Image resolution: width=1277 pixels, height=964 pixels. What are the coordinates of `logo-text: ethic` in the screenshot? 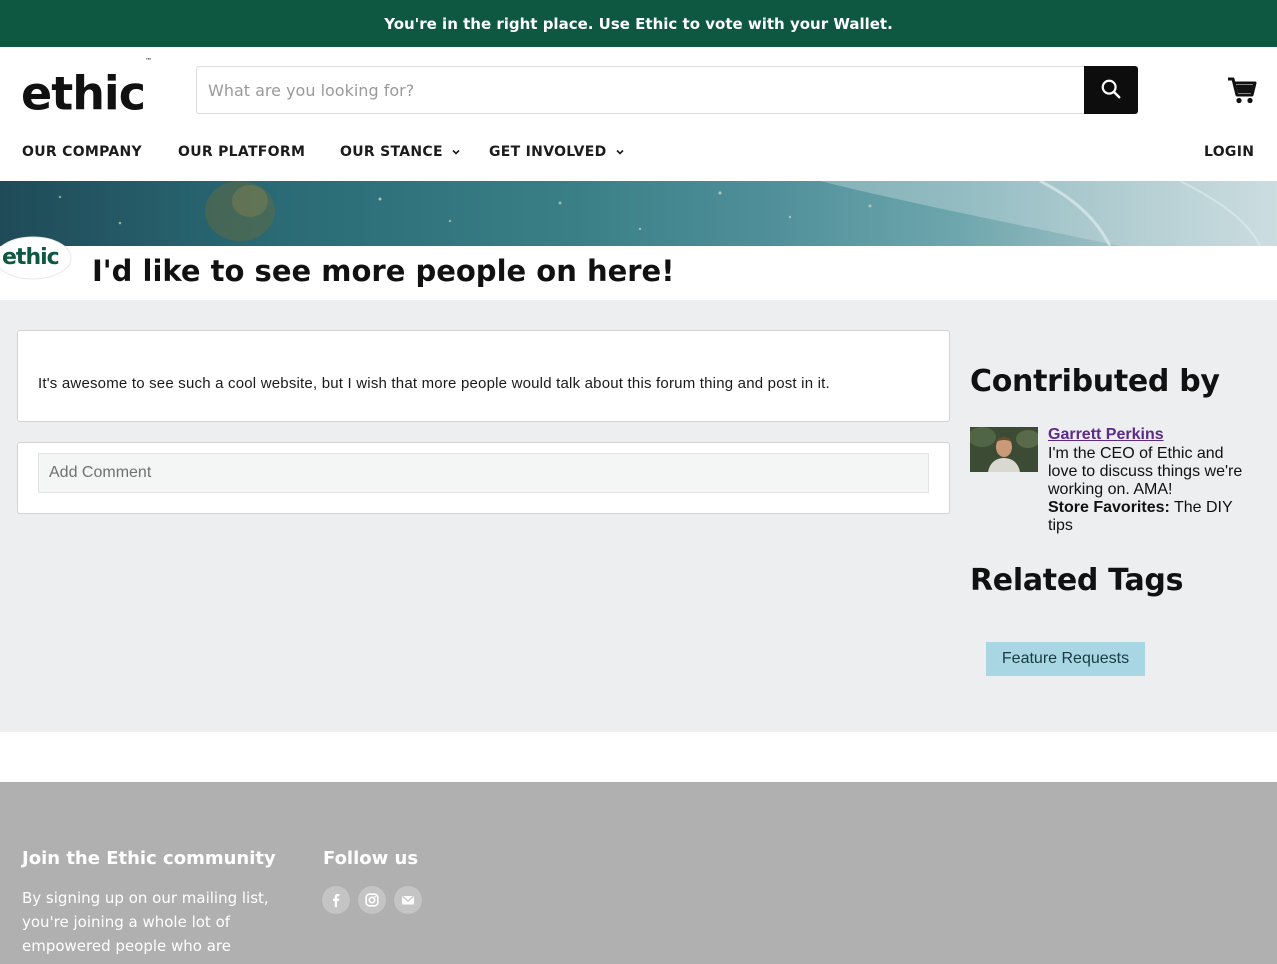 It's located at (83, 93).